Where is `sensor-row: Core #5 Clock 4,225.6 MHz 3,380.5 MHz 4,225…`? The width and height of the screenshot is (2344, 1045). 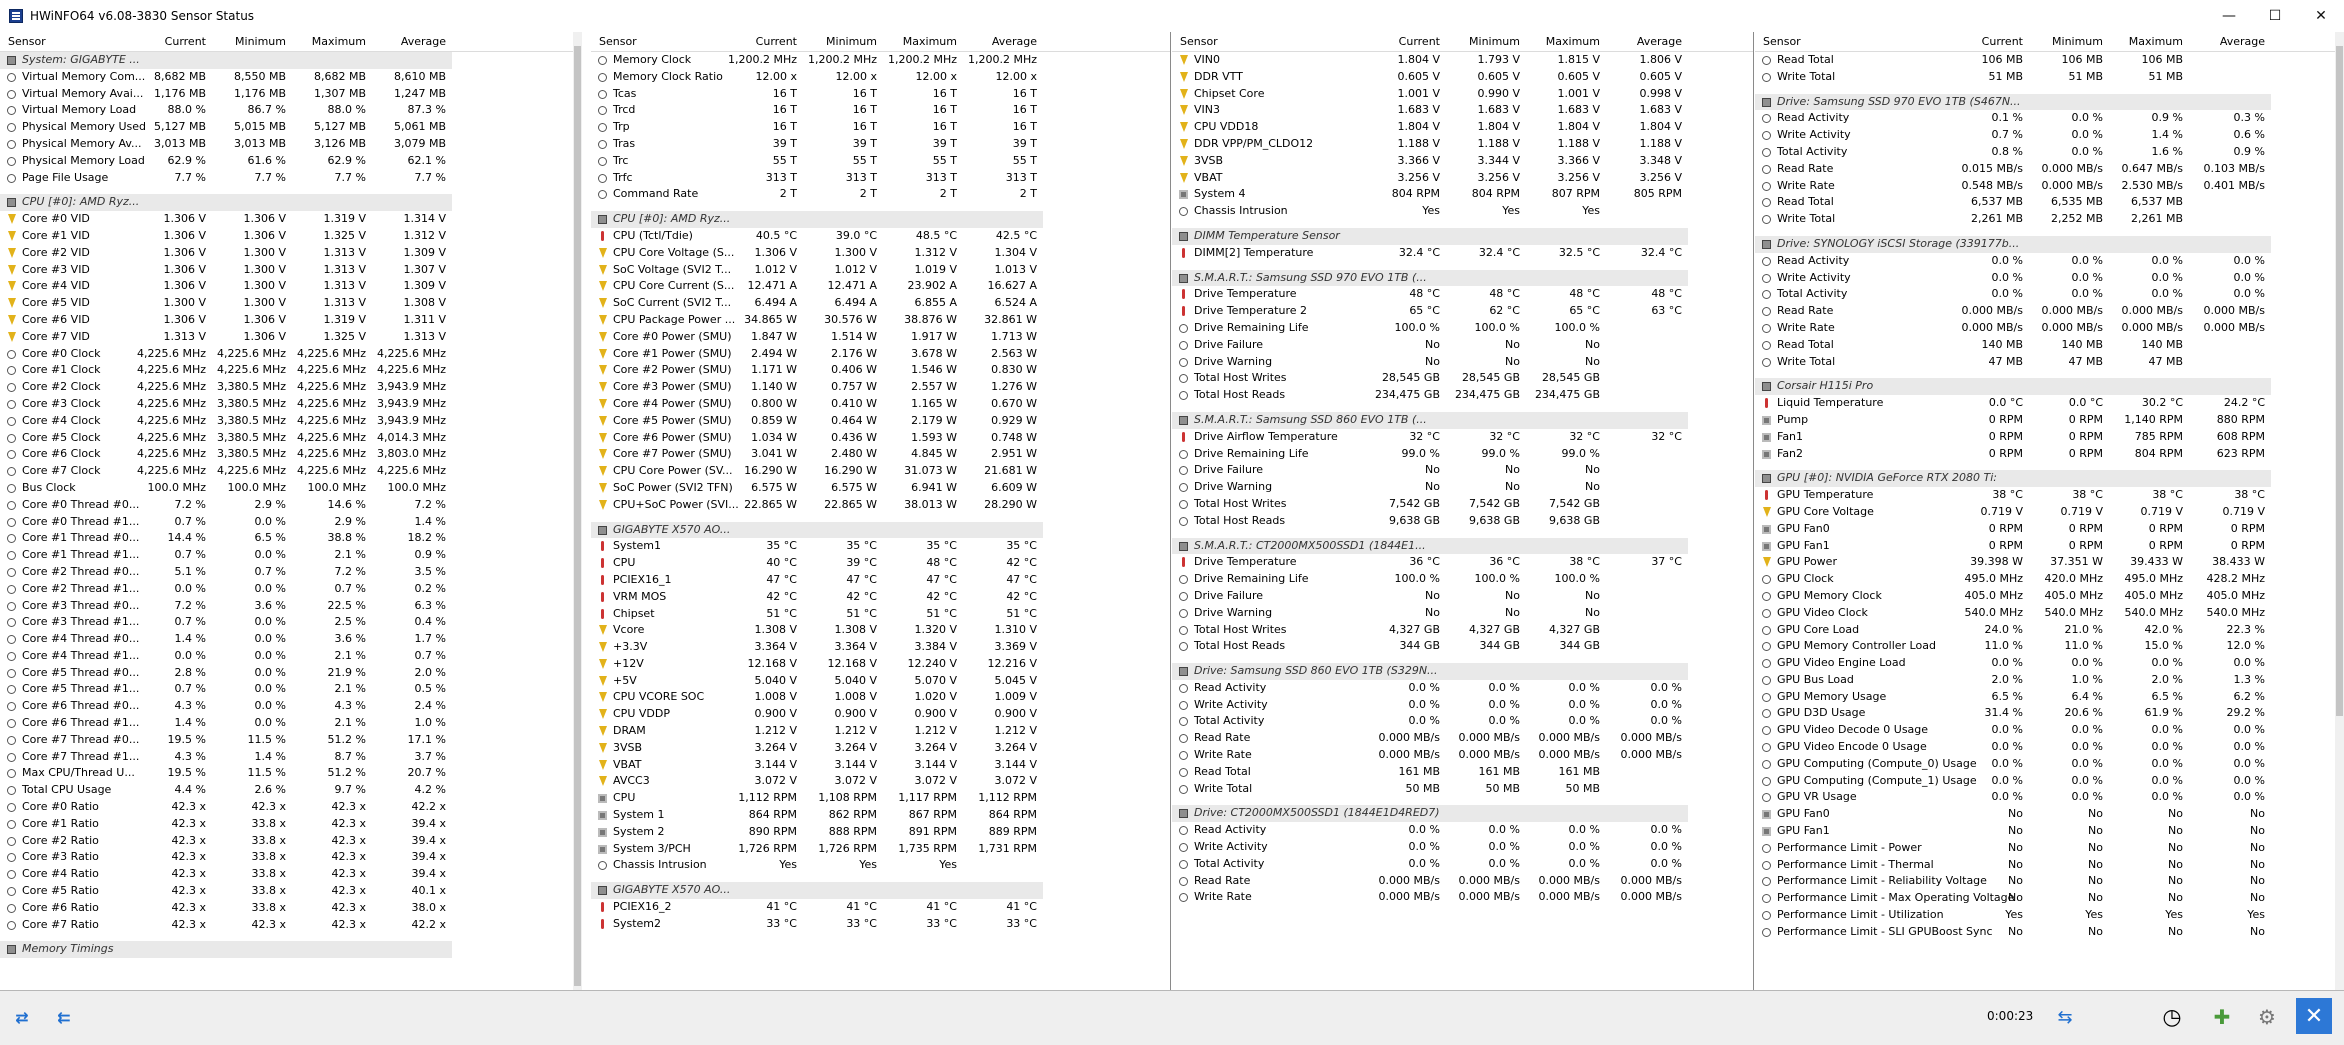
sensor-row: Core #5 Clock 4,225.6 MHz 3,380.5 MHz 4,225… is located at coordinates (290, 438).